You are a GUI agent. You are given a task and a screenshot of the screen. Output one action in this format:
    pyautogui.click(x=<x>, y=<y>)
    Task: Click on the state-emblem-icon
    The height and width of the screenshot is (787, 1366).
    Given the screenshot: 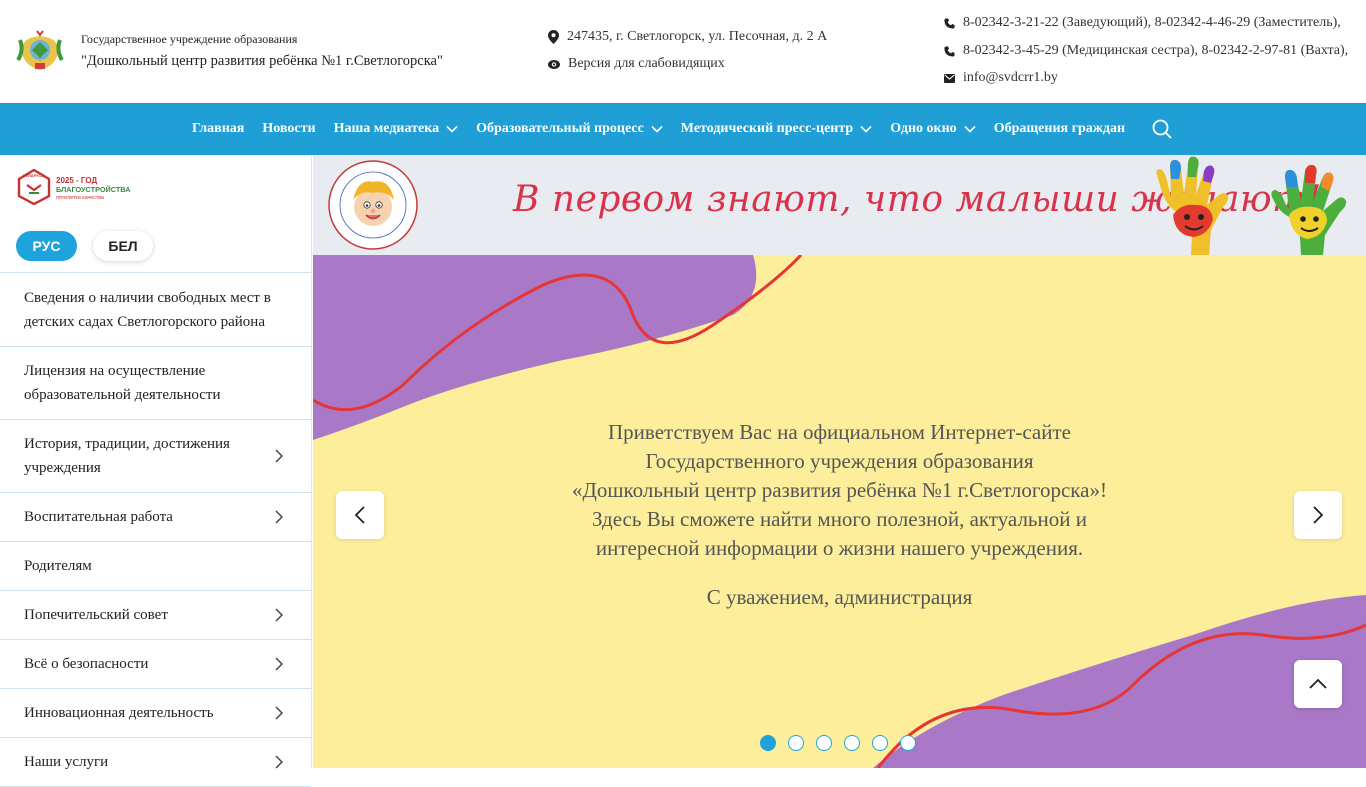 What is the action you would take?
    pyautogui.click(x=40, y=51)
    